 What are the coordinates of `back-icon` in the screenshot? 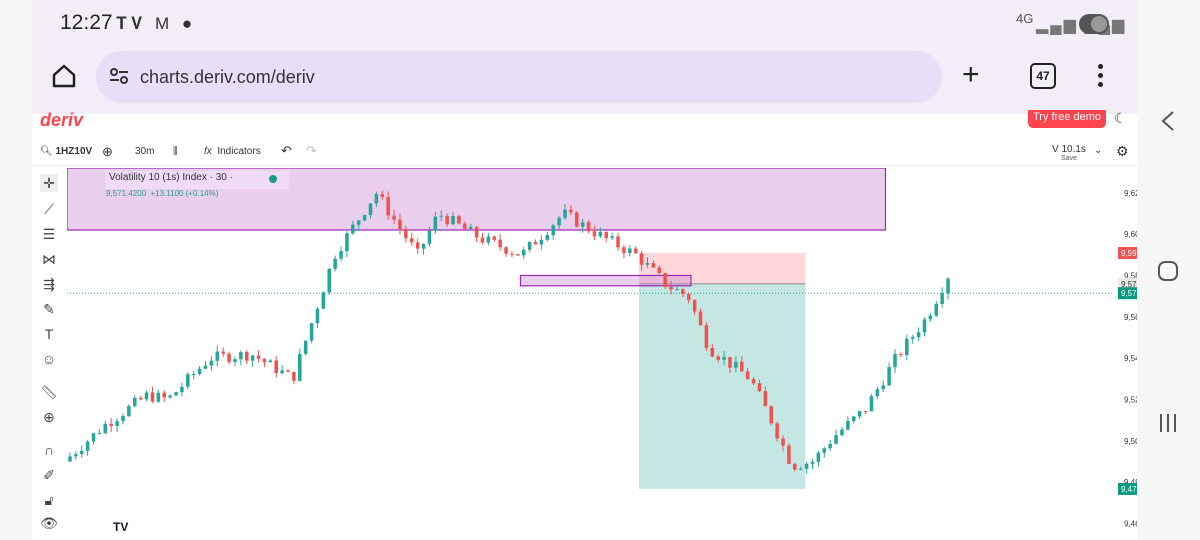 It's located at (1168, 121).